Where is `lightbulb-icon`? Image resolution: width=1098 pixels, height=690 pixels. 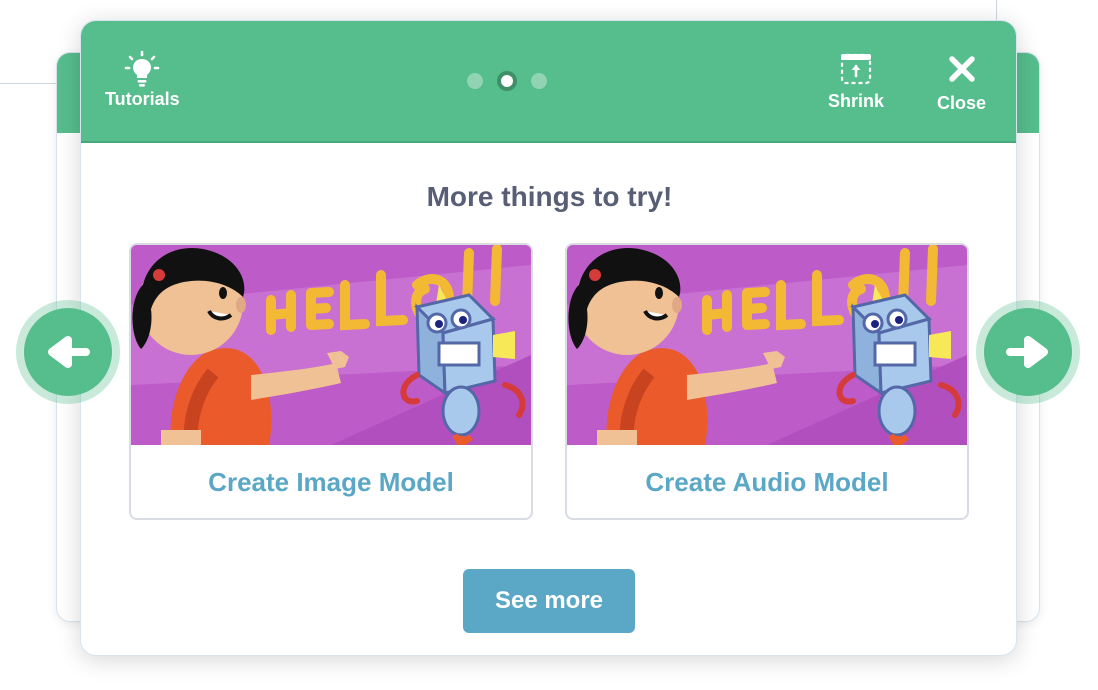
lightbulb-icon is located at coordinates (142, 68).